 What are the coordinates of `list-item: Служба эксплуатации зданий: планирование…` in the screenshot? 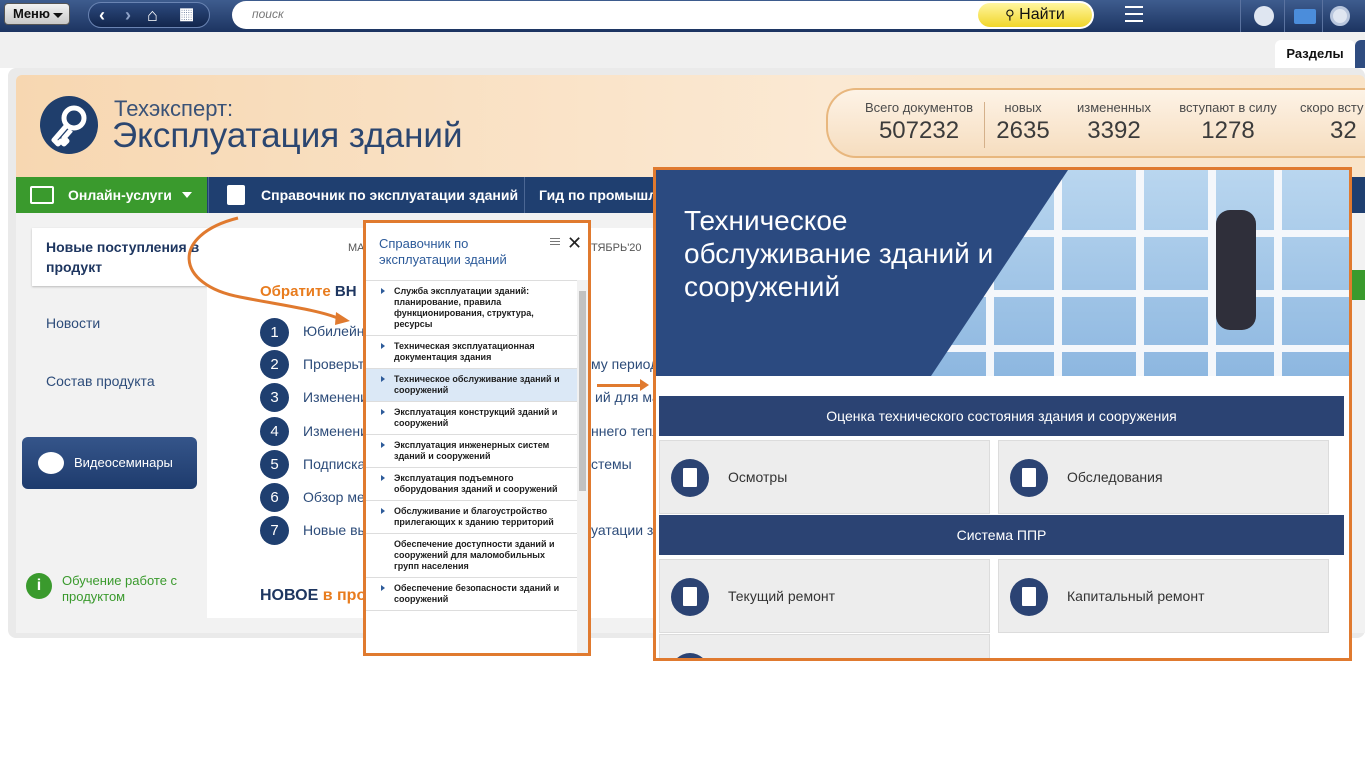 It's located at (471, 308).